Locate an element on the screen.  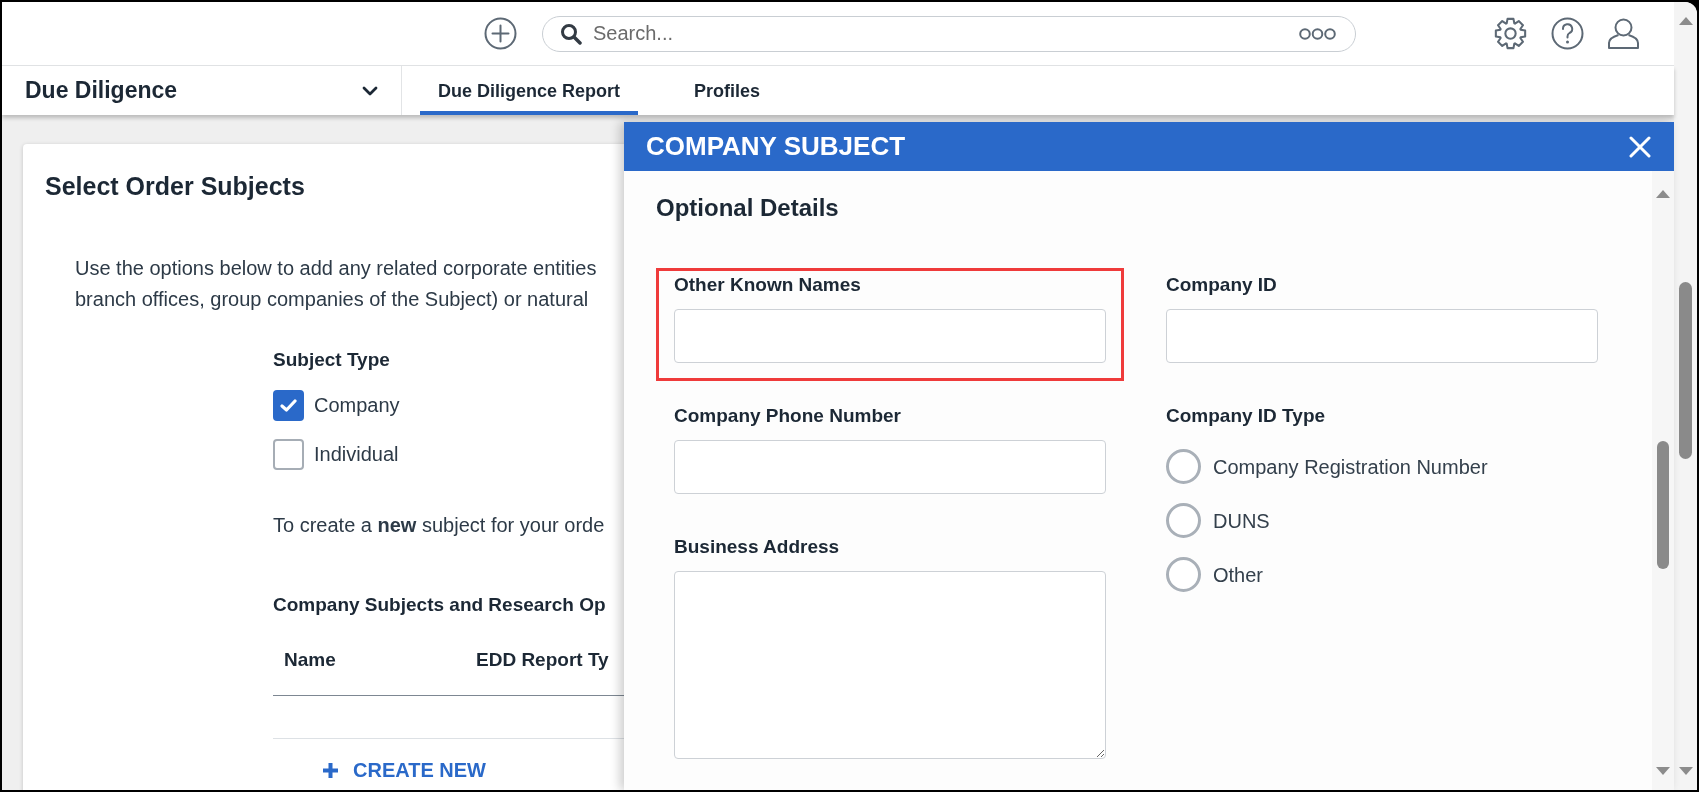
close-icon is located at coordinates (1640, 146).